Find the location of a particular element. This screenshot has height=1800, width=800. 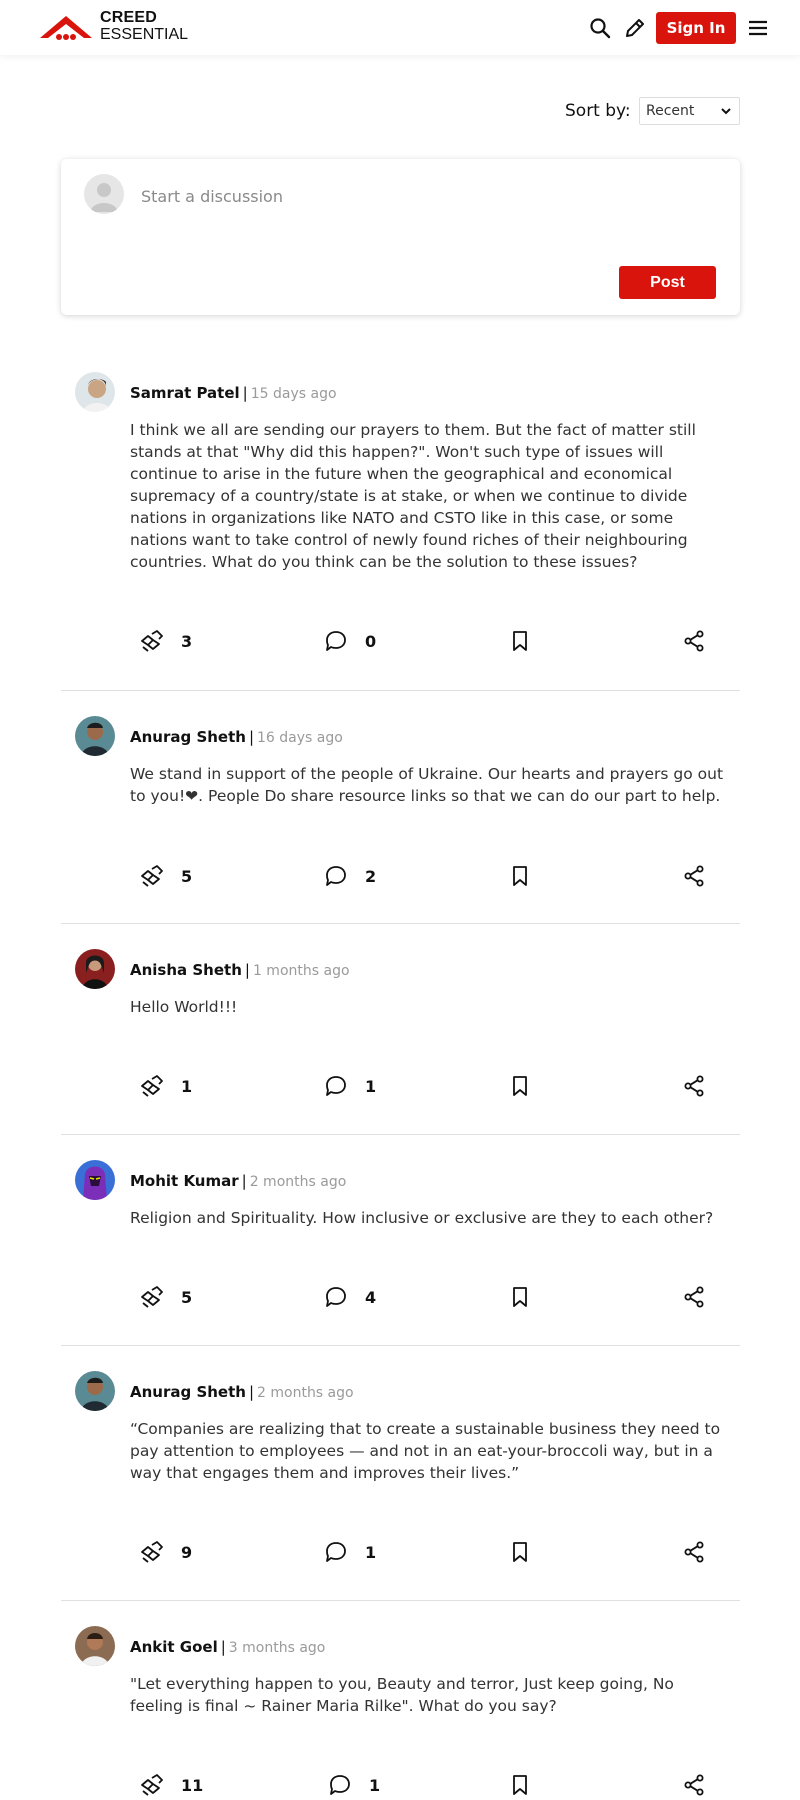

logo-mark-icon is located at coordinates (66, 27).